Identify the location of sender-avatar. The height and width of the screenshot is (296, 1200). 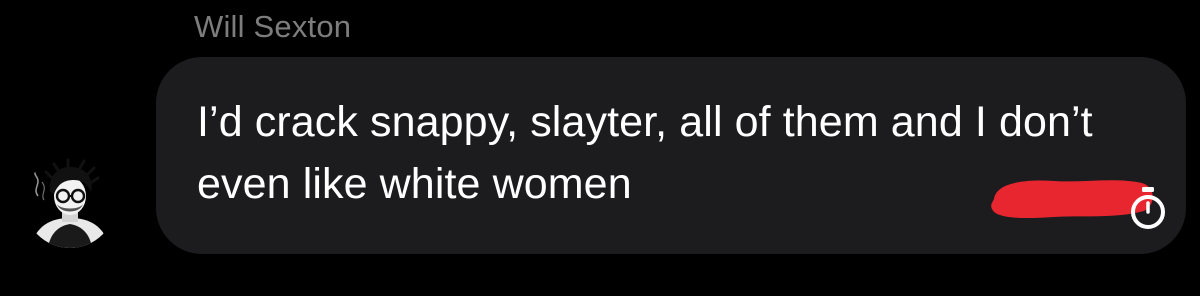
(70, 202).